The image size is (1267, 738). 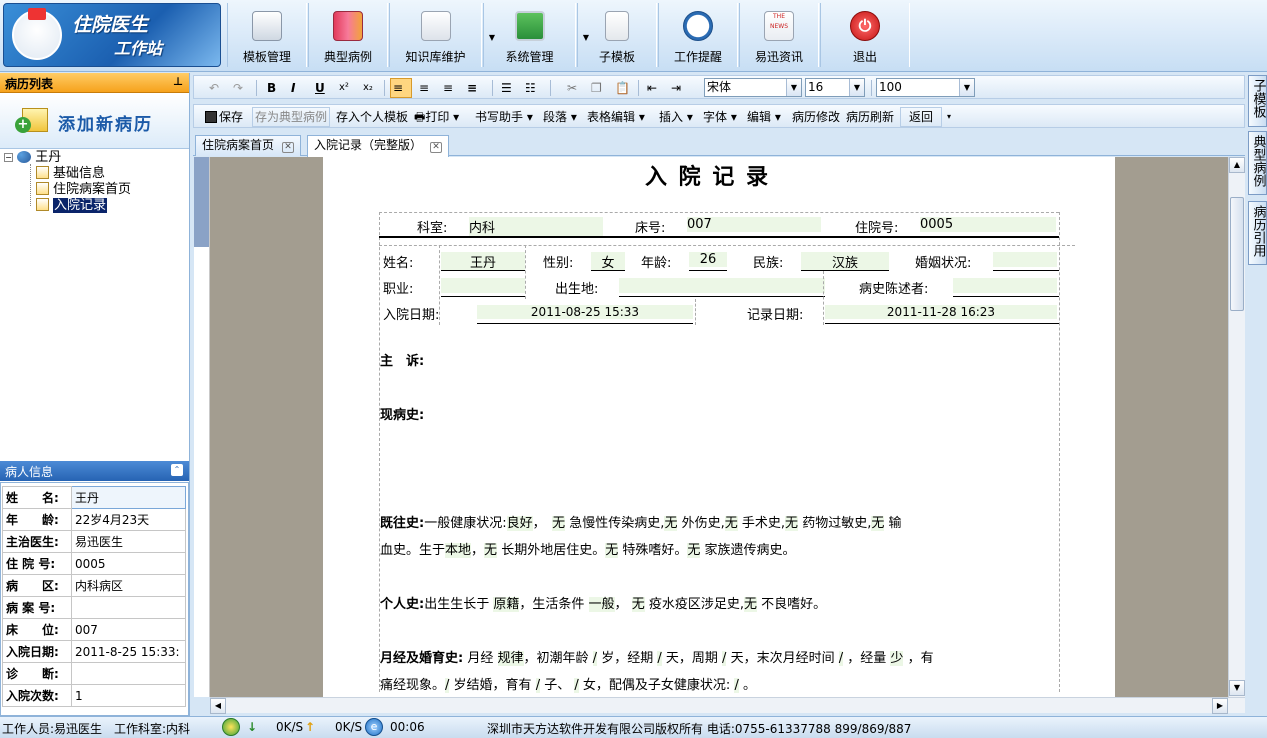 What do you see at coordinates (676, 117) in the screenshot?
I see `insert-menu: 插入 ▾` at bounding box center [676, 117].